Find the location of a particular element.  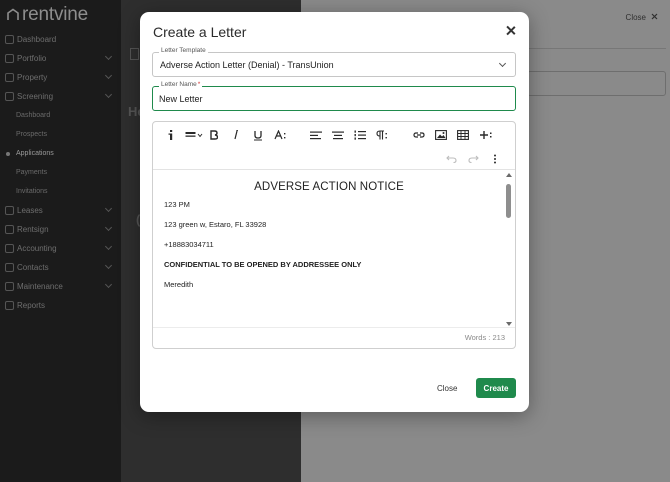

insert-block-icon is located at coordinates (194, 135).